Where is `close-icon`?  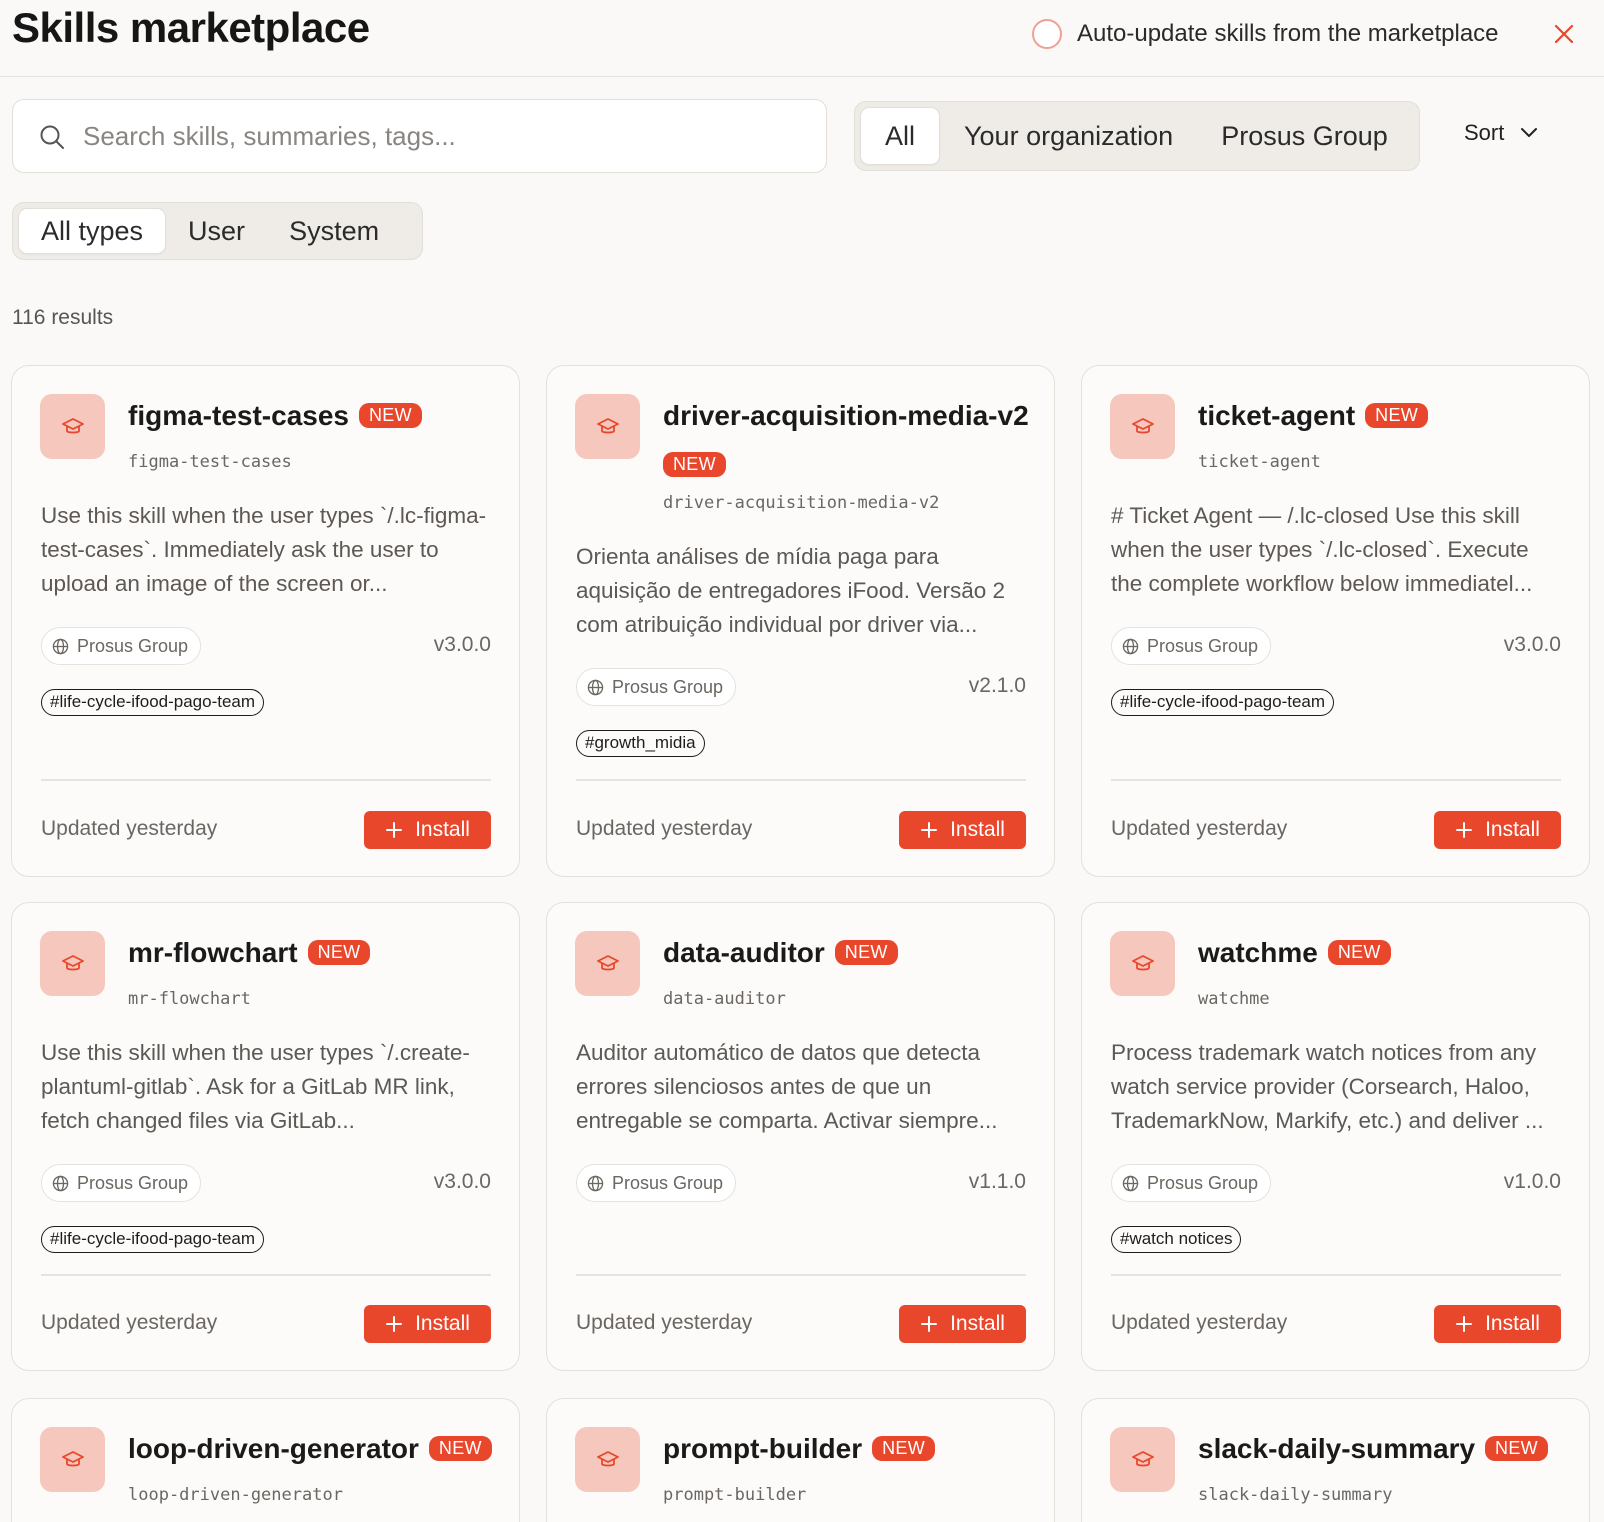
close-icon is located at coordinates (1564, 34).